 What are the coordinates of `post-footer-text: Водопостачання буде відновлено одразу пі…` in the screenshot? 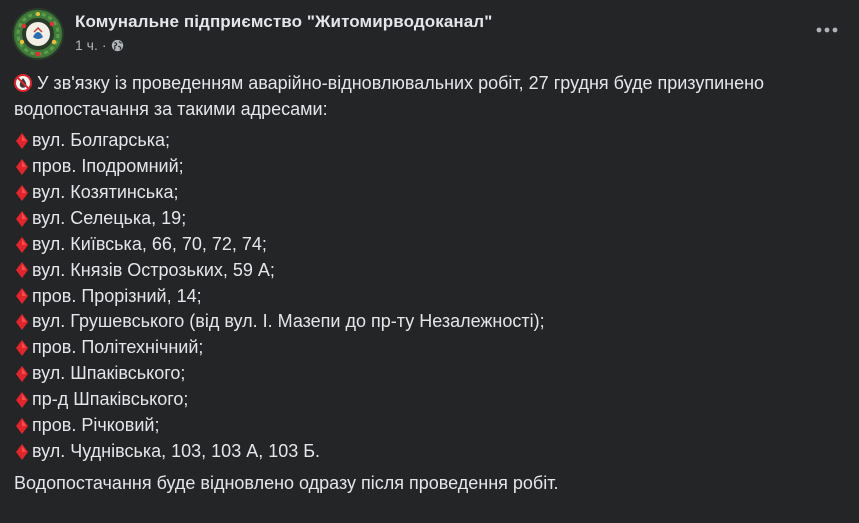 It's located at (286, 482).